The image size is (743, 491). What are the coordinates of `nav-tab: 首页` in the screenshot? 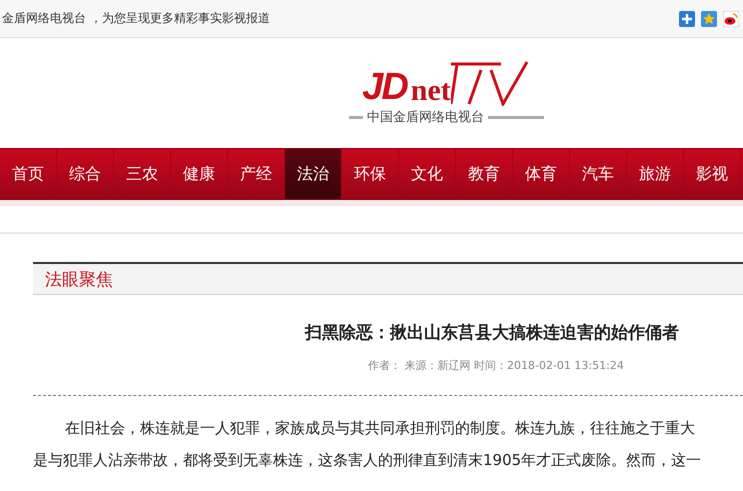 It's located at (28, 174).